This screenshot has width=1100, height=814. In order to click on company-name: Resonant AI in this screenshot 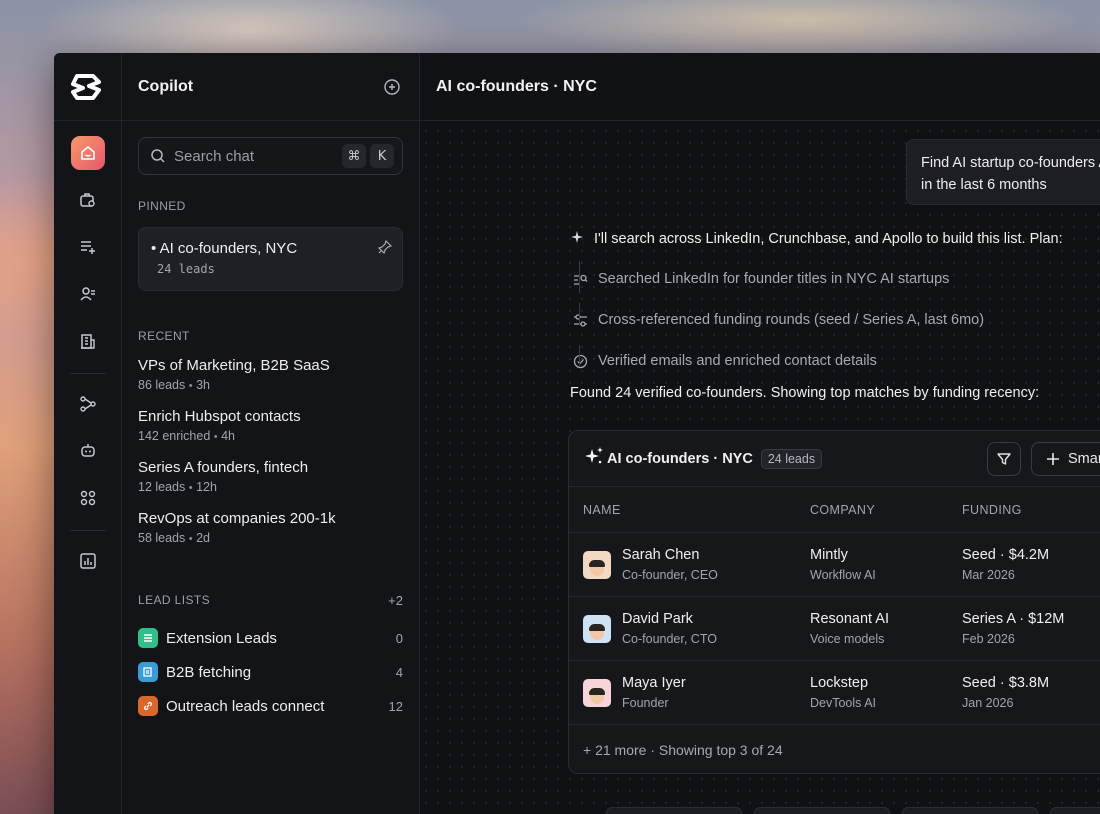, I will do `click(849, 619)`.